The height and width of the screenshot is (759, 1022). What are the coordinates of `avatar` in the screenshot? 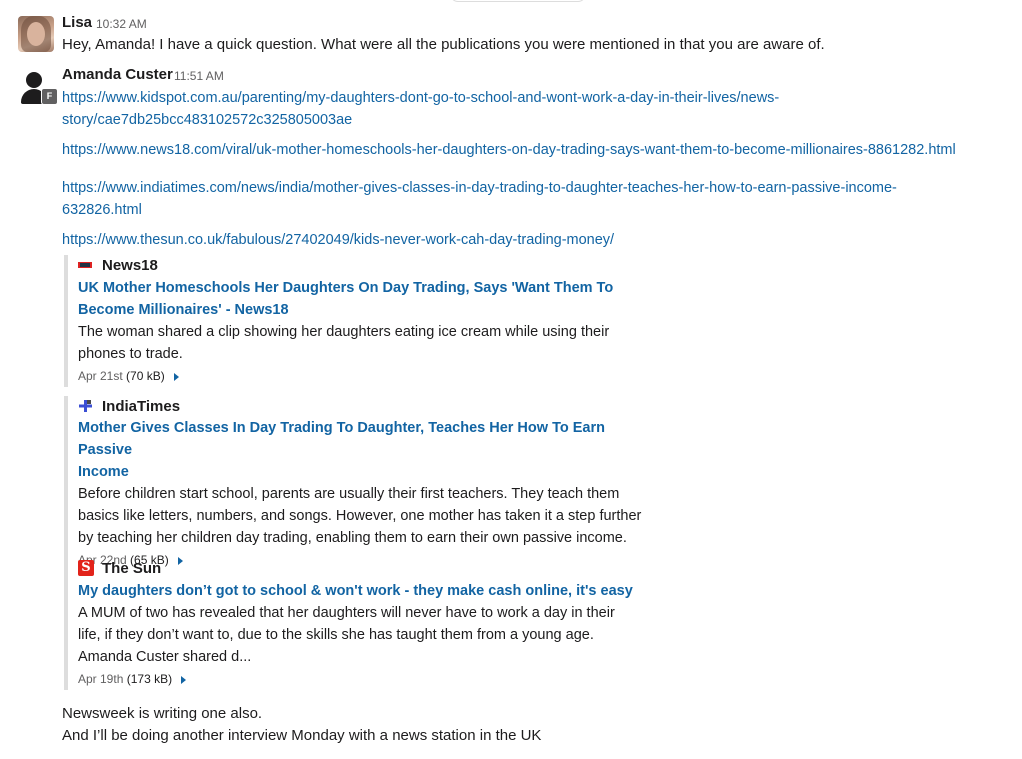 It's located at (36, 34).